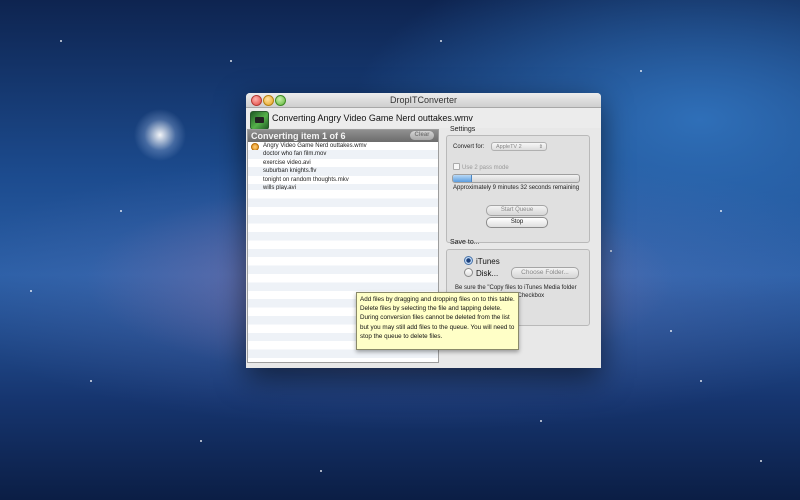 This screenshot has width=800, height=500. What do you see at coordinates (517, 210) in the screenshot?
I see `start-queue-button: Start Queue` at bounding box center [517, 210].